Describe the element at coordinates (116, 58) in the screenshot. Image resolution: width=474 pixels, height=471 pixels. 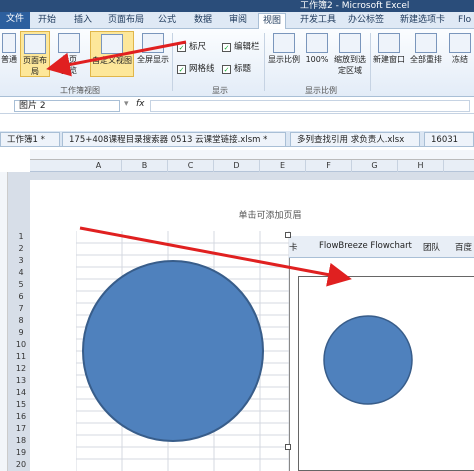
I see `arrow-to-page-layout` at that location.